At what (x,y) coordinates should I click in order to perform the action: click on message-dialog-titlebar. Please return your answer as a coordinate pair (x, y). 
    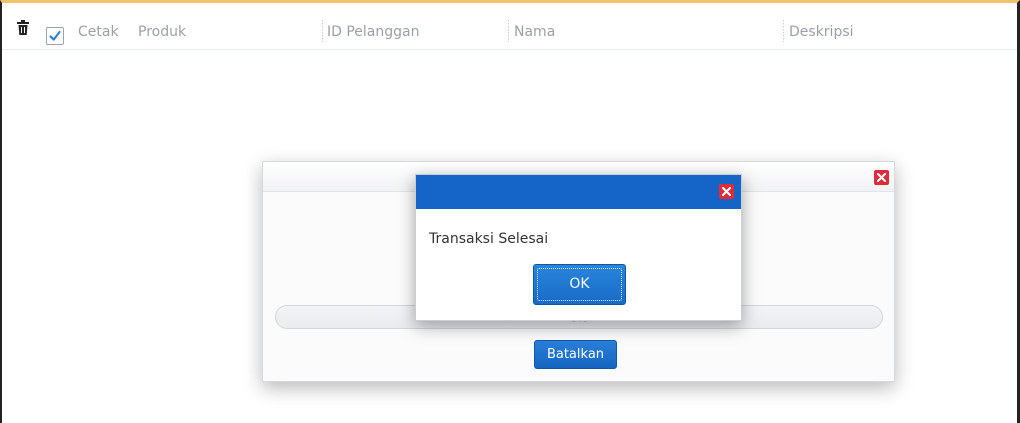
    Looking at the image, I should click on (578, 192).